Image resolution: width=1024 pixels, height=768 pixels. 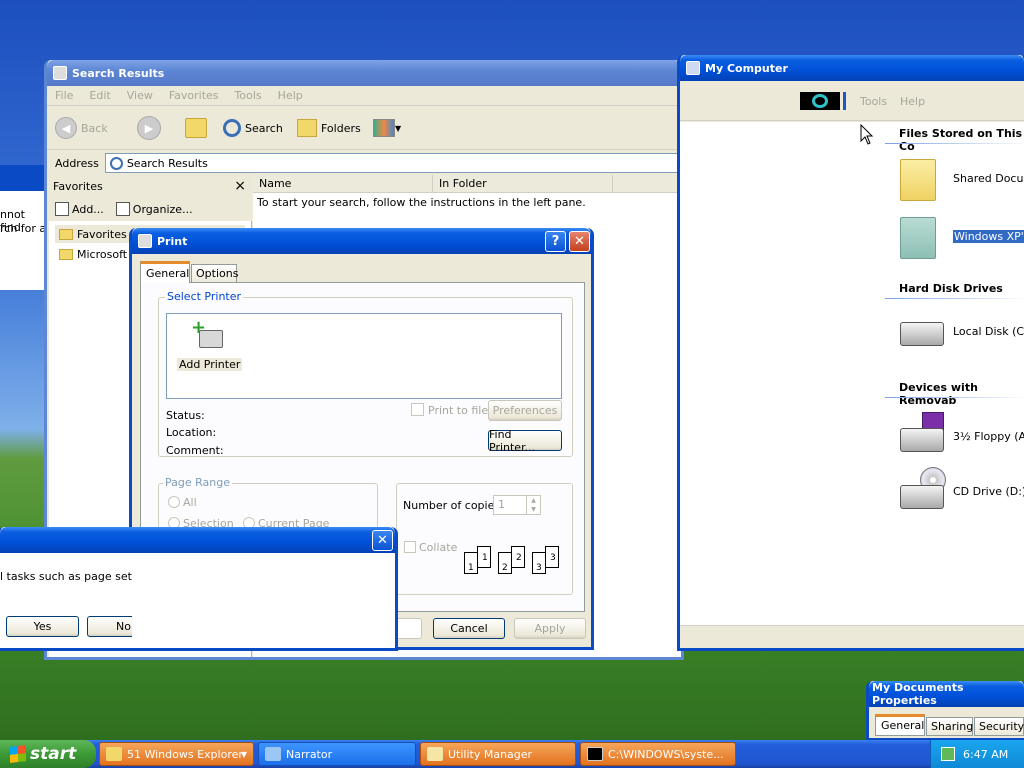 I want to click on column-header-in-folder: In Folder, so click(x=523, y=184).